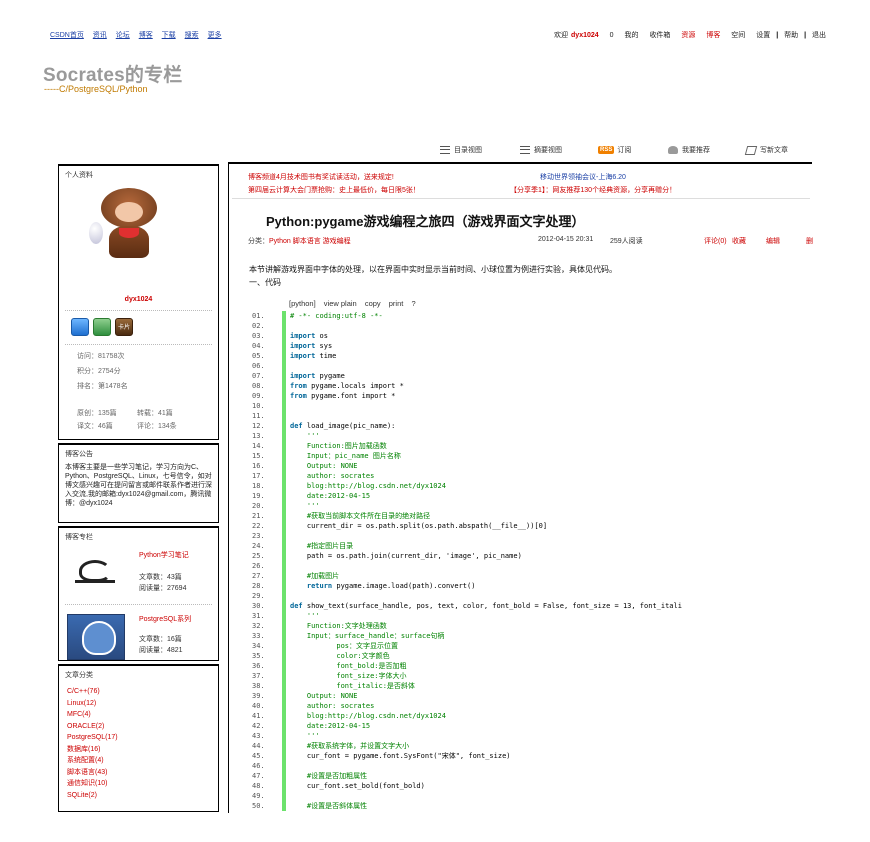  What do you see at coordinates (533, 446) in the screenshot?
I see `code-line: 14. Function:图片加载函数` at bounding box center [533, 446].